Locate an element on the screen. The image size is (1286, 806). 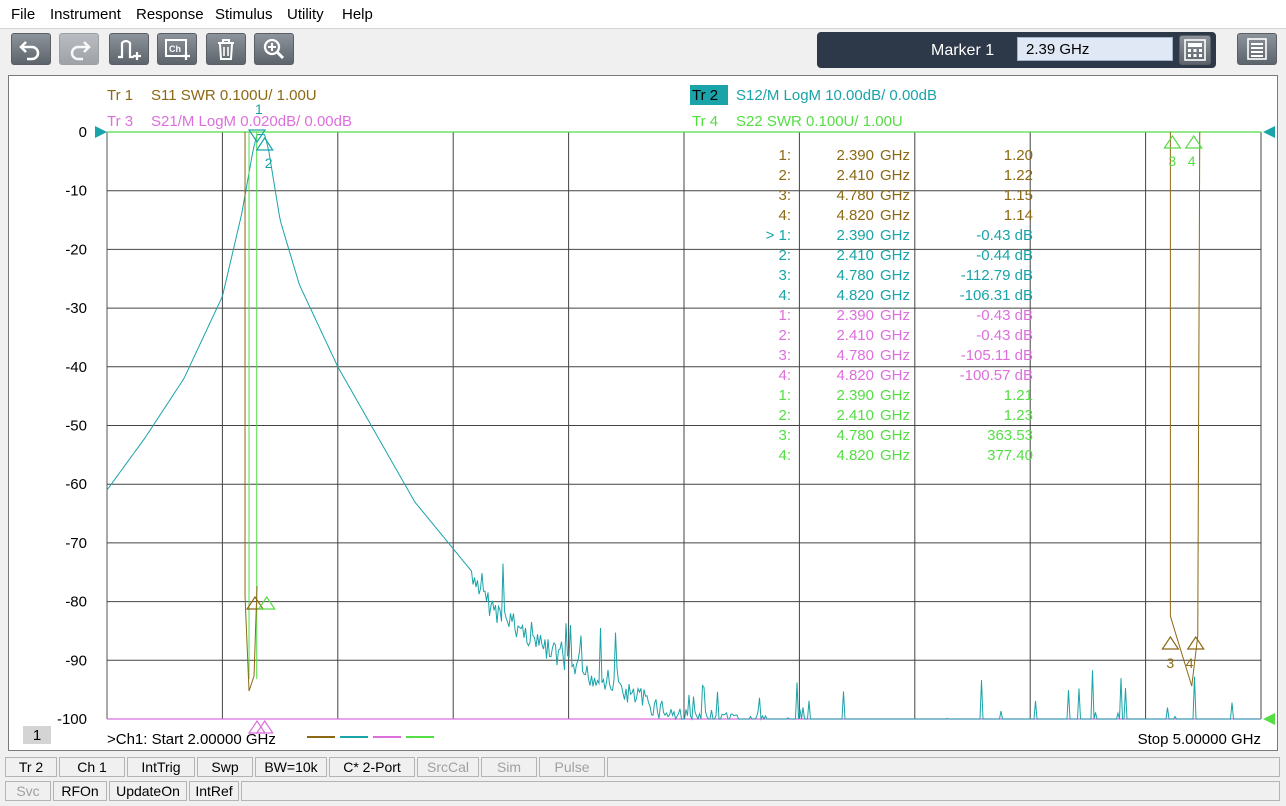
delete-button is located at coordinates (226, 49).